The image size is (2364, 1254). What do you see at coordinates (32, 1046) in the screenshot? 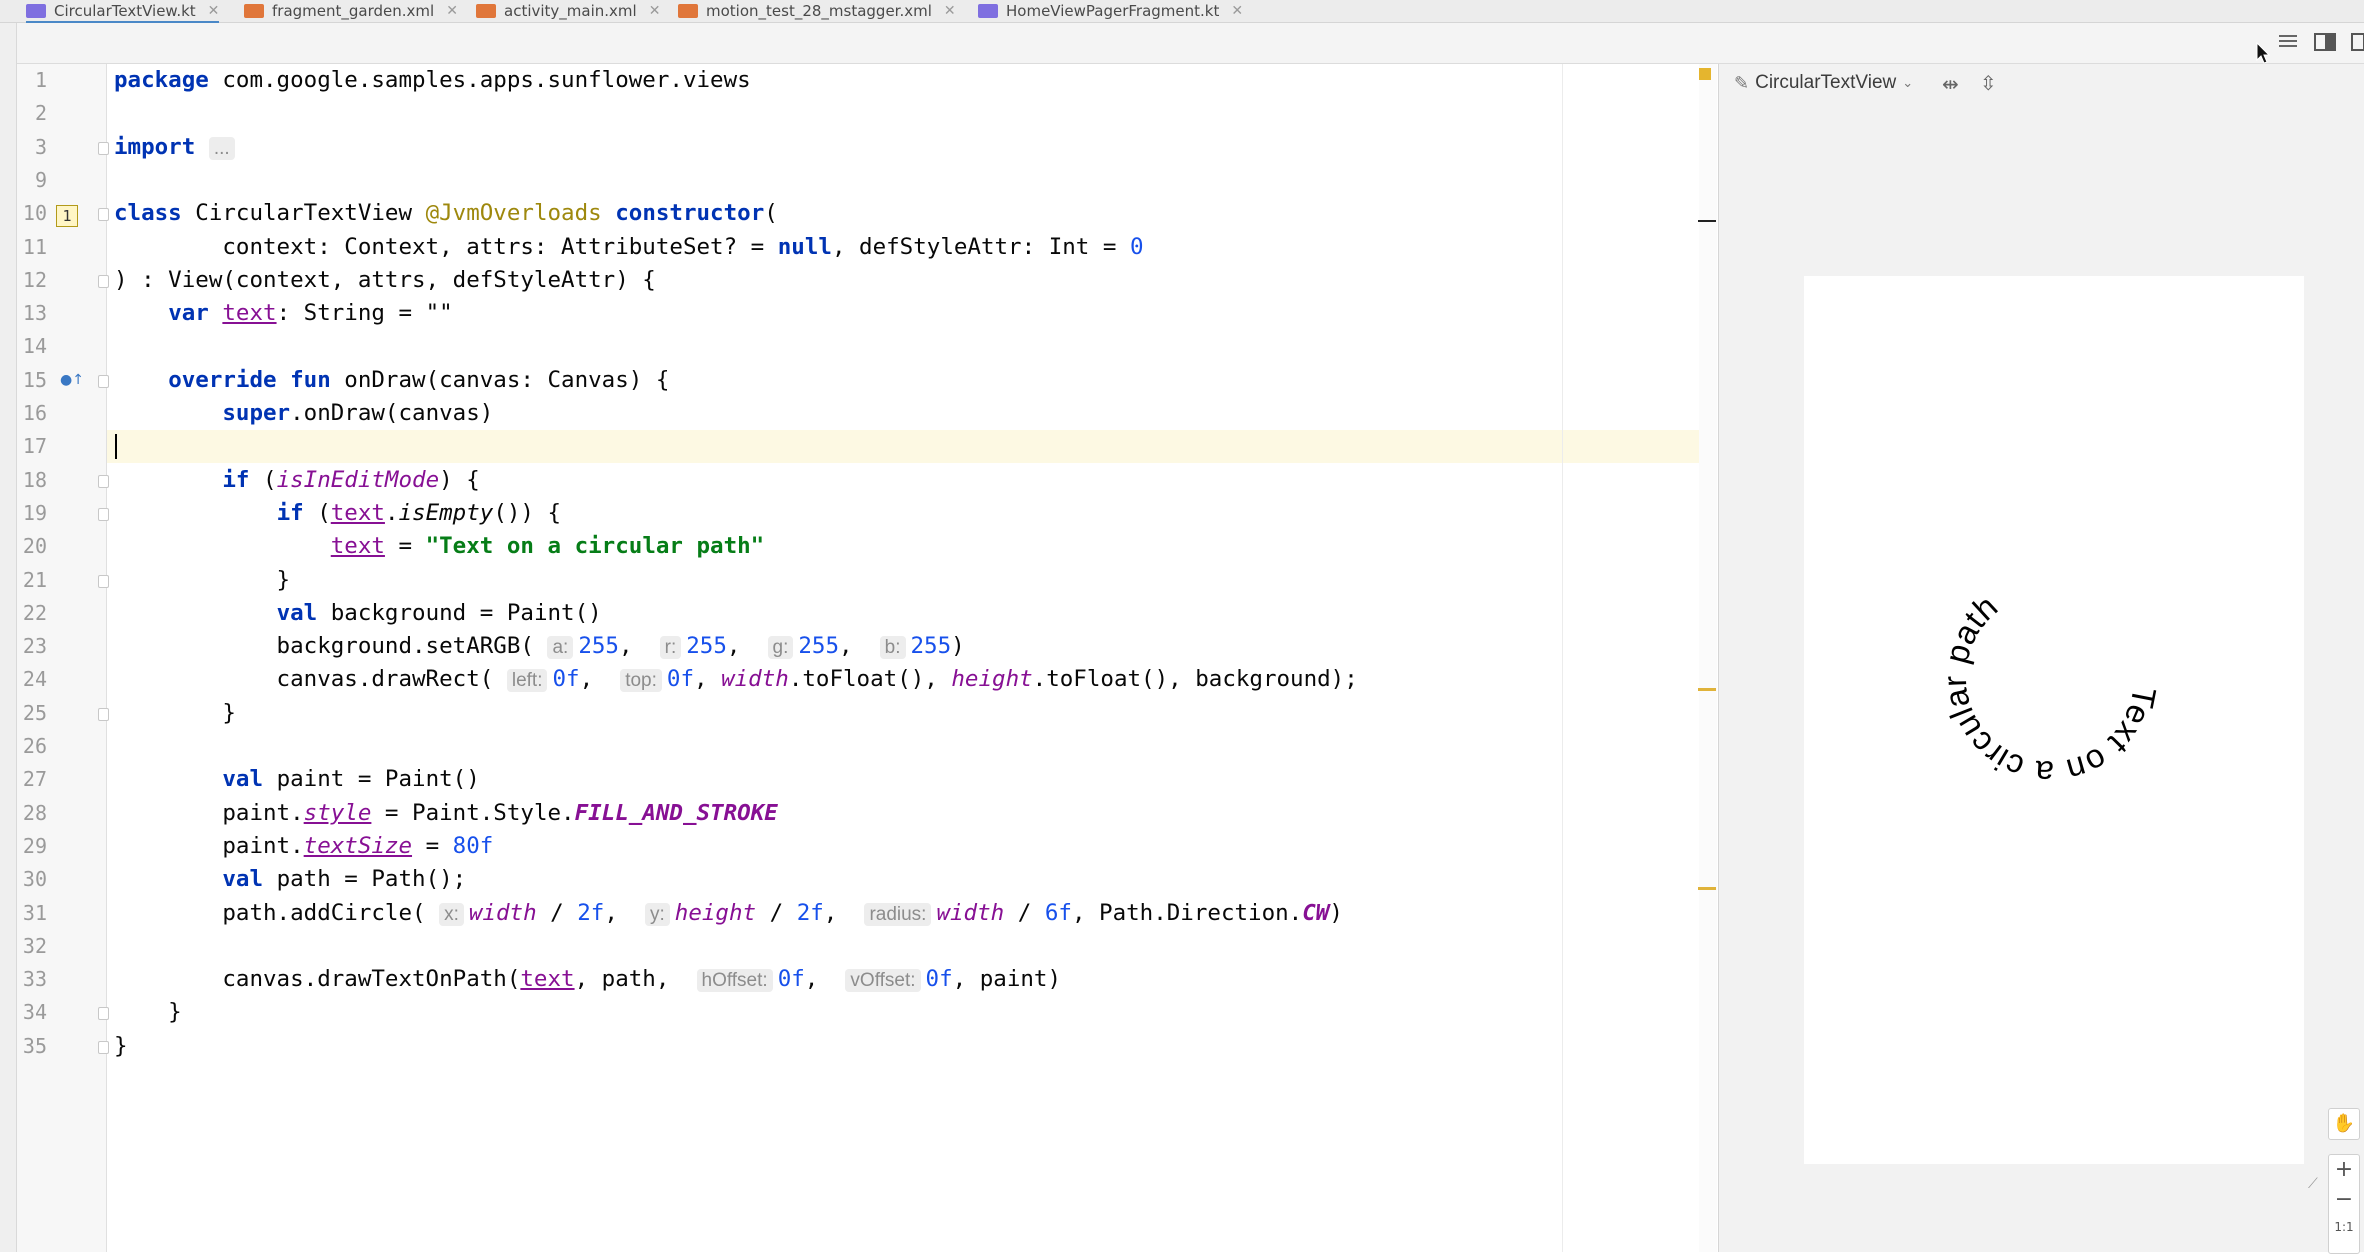
I see `line-number: 35` at bounding box center [32, 1046].